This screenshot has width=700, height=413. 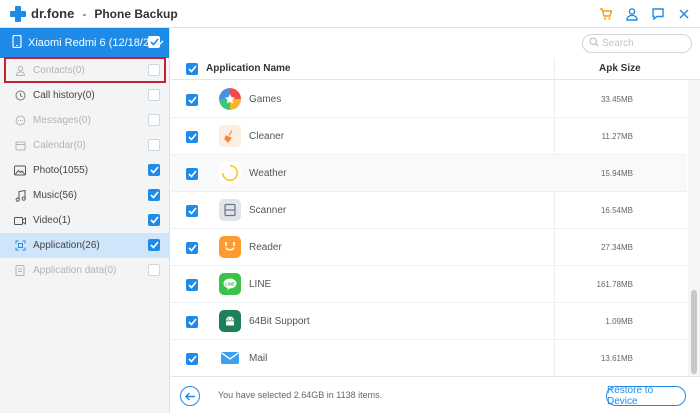 What do you see at coordinates (616, 358) in the screenshot?
I see `apk-size: 13.61MB` at bounding box center [616, 358].